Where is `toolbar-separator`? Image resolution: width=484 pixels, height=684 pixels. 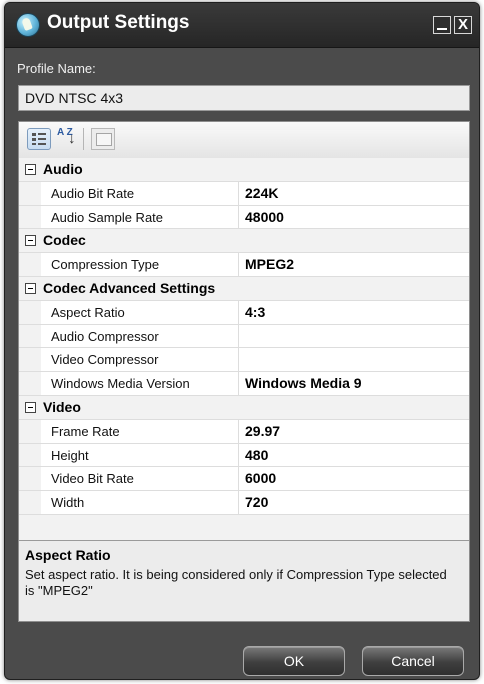
toolbar-separator is located at coordinates (83, 139).